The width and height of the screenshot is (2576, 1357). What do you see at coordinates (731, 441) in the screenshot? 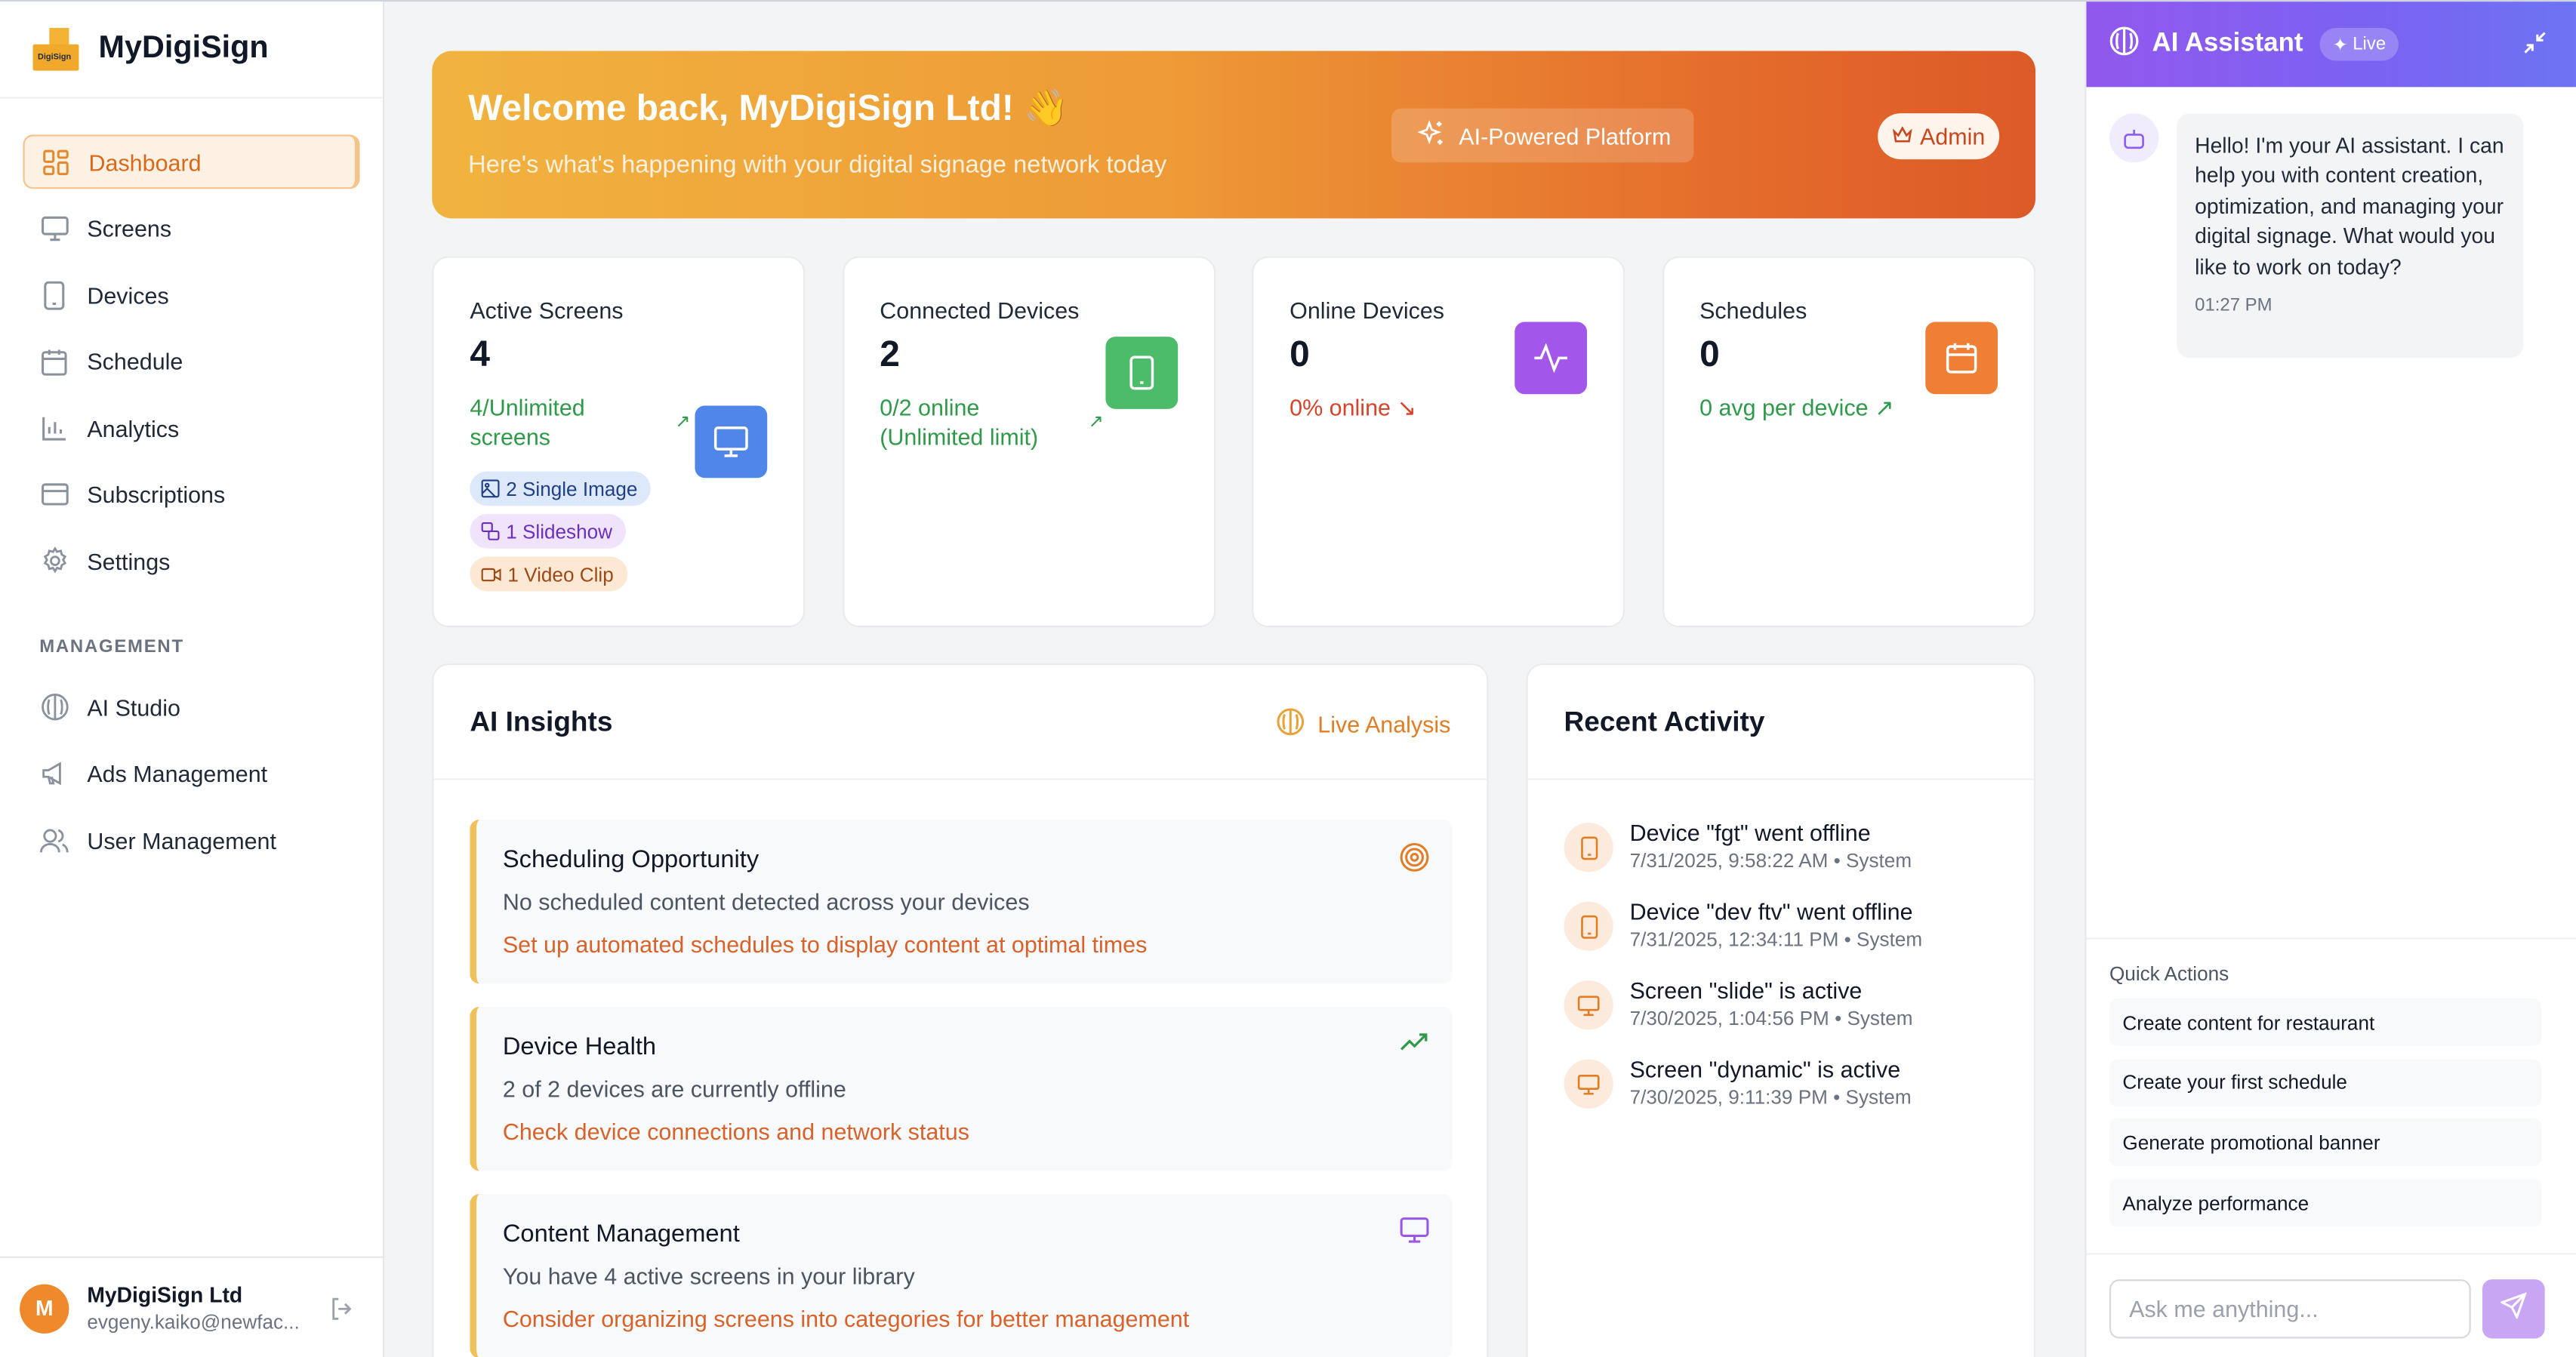
I see `monitor-tile-icon` at bounding box center [731, 441].